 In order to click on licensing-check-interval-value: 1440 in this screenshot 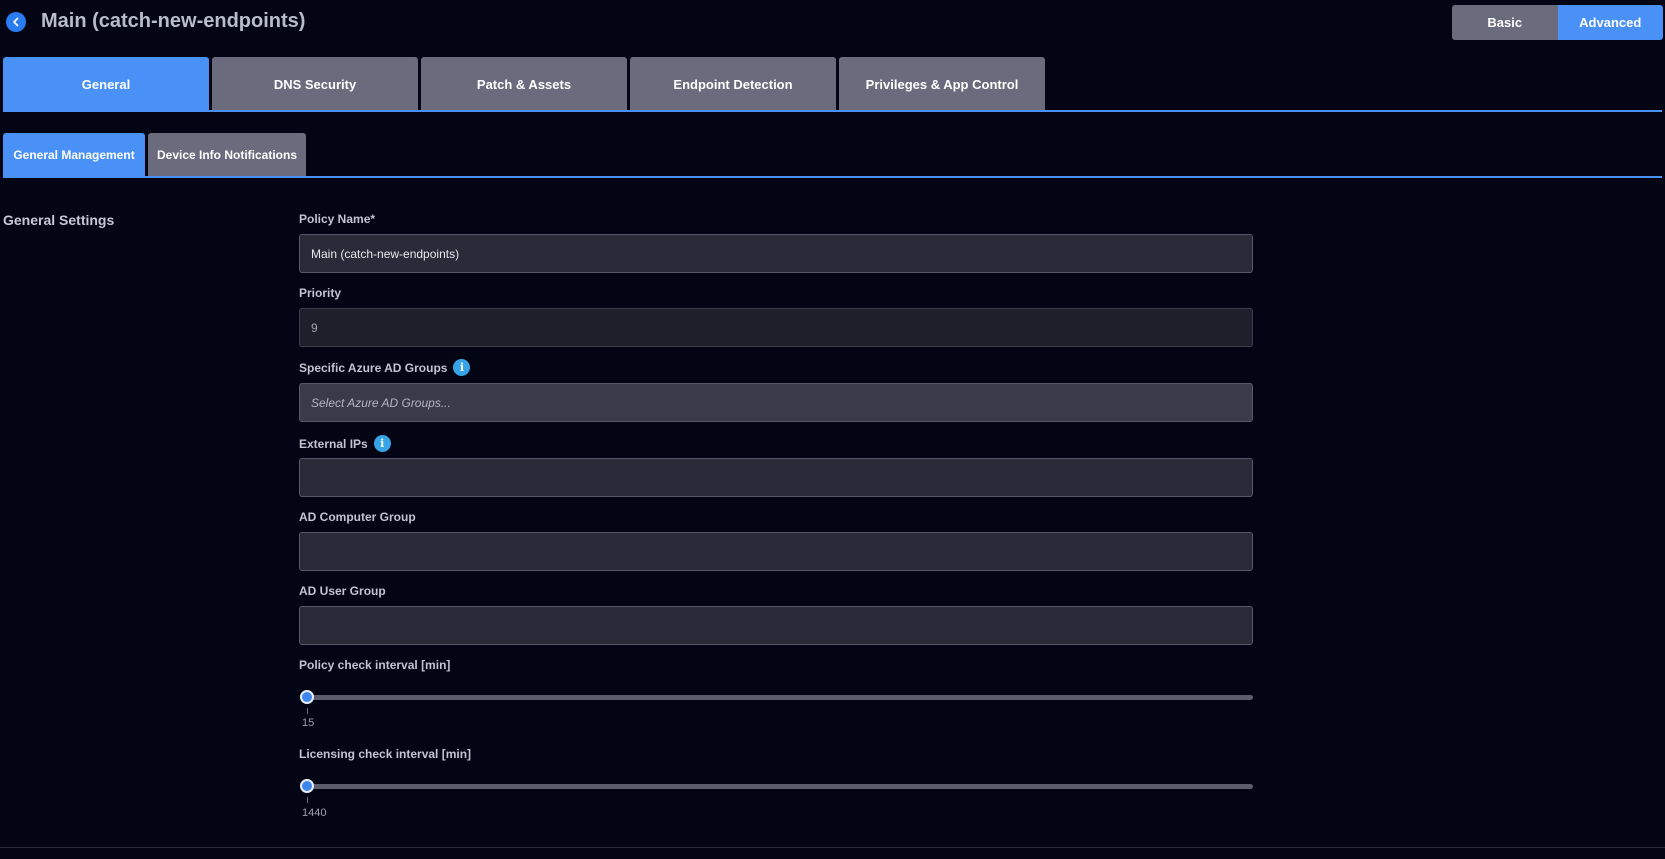, I will do `click(314, 813)`.